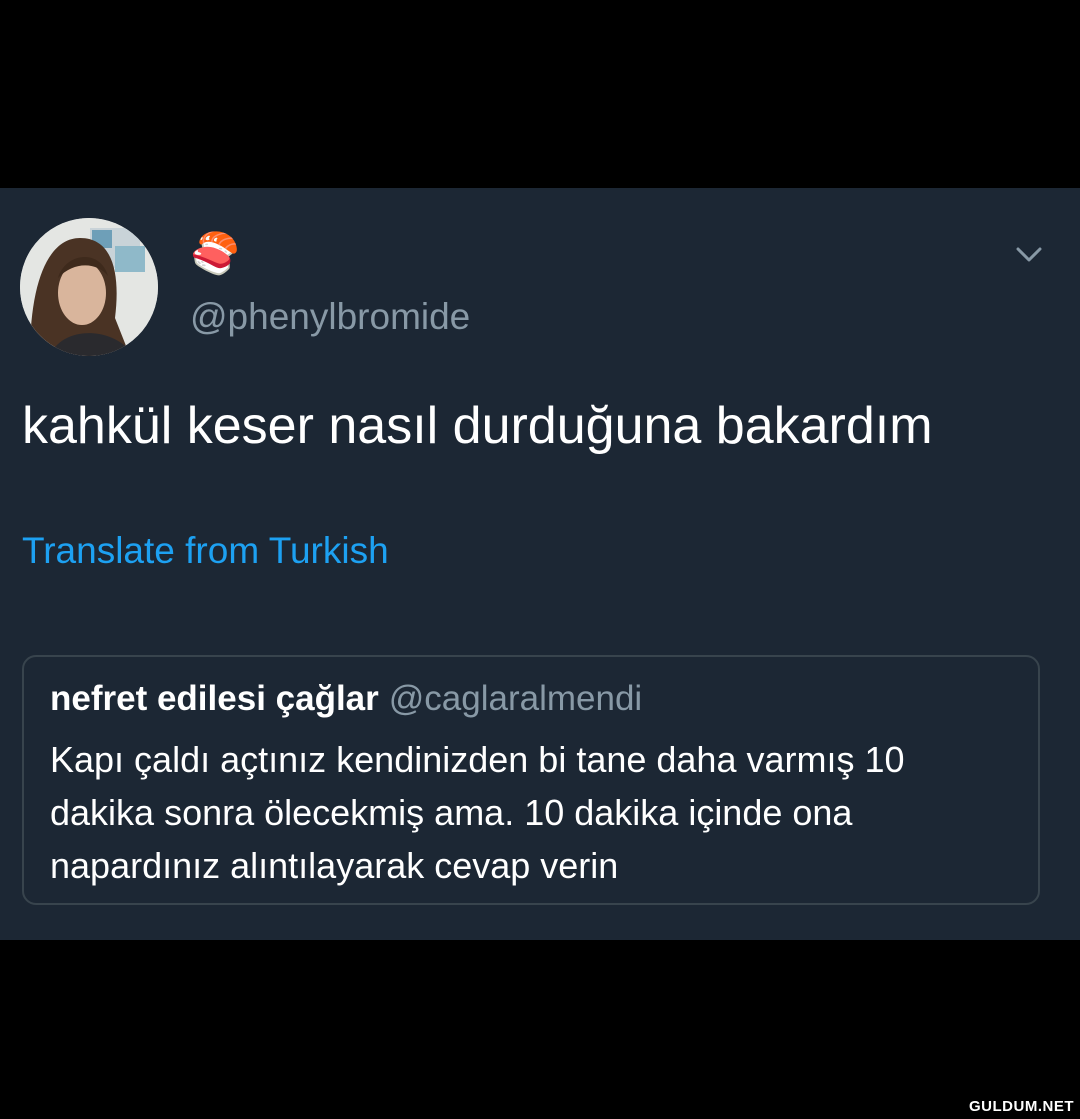  I want to click on quoted-author-name: nefret edilesi çağlar, so click(214, 698).